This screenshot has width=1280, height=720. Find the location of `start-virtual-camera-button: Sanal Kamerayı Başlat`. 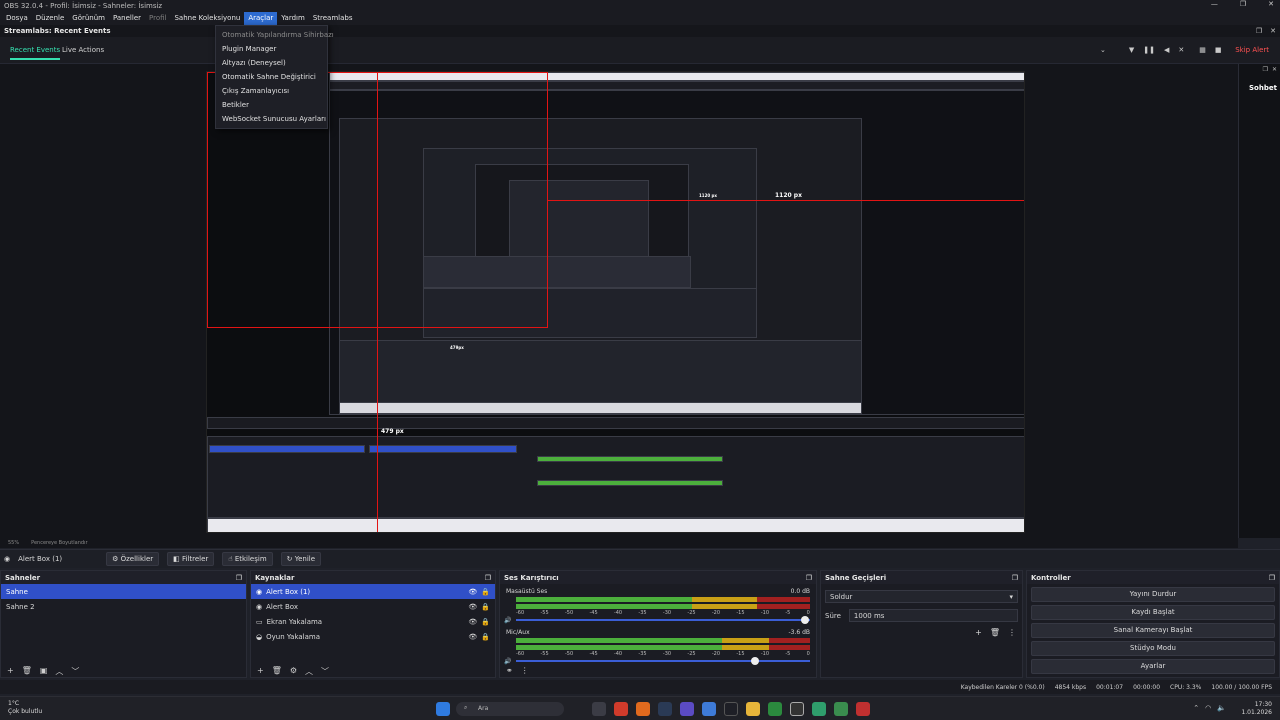

start-virtual-camera-button: Sanal Kamerayı Başlat is located at coordinates (1153, 630).